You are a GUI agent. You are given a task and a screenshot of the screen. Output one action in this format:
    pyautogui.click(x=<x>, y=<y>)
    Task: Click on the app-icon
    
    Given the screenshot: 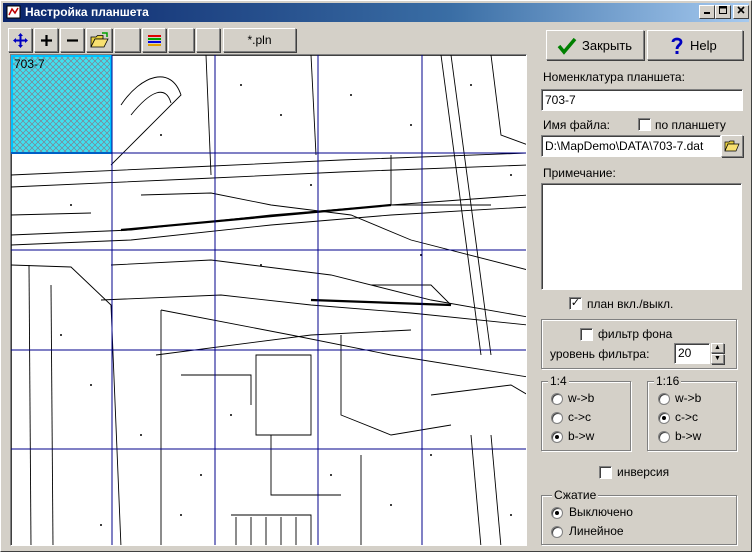 What is the action you would take?
    pyautogui.click(x=13, y=12)
    